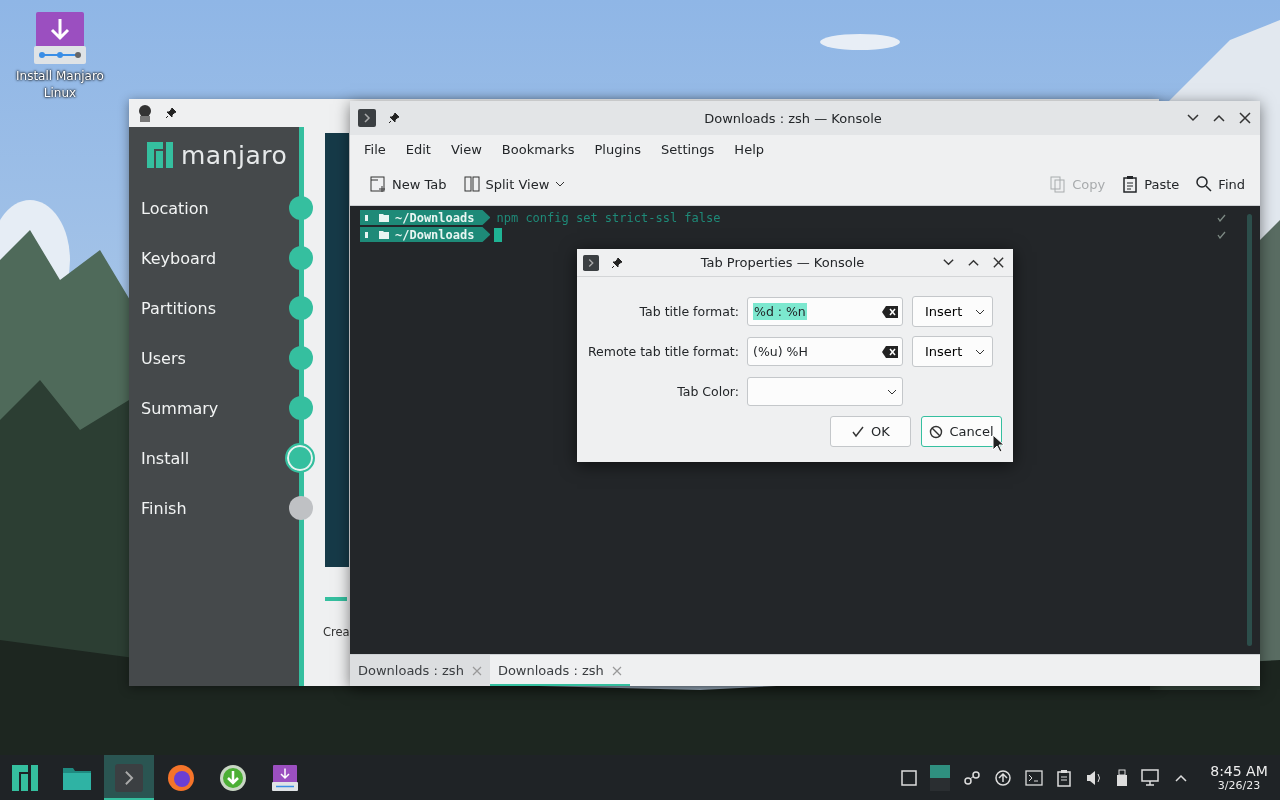  Describe the element at coordinates (618, 149) in the screenshot. I see `menu-item: Plugins` at that location.